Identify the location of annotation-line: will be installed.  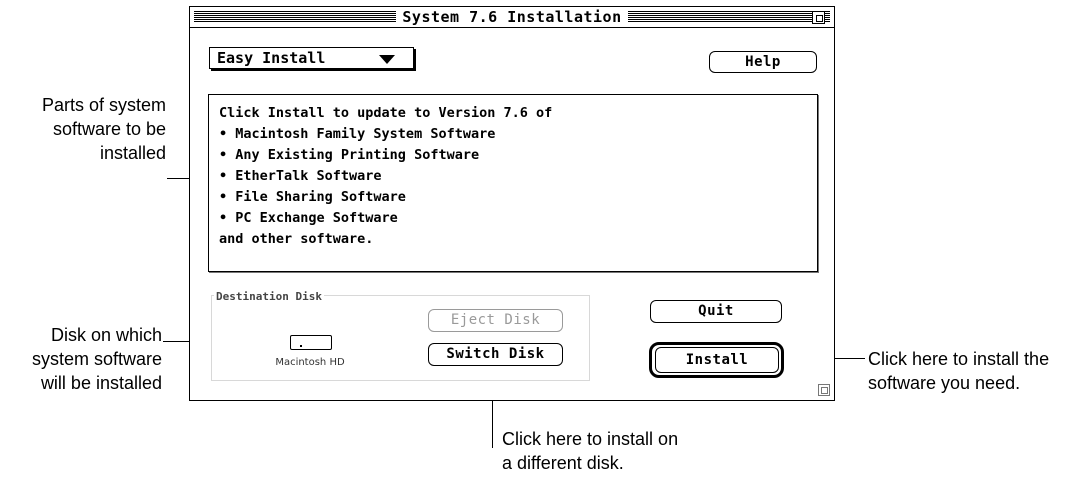
(101, 383).